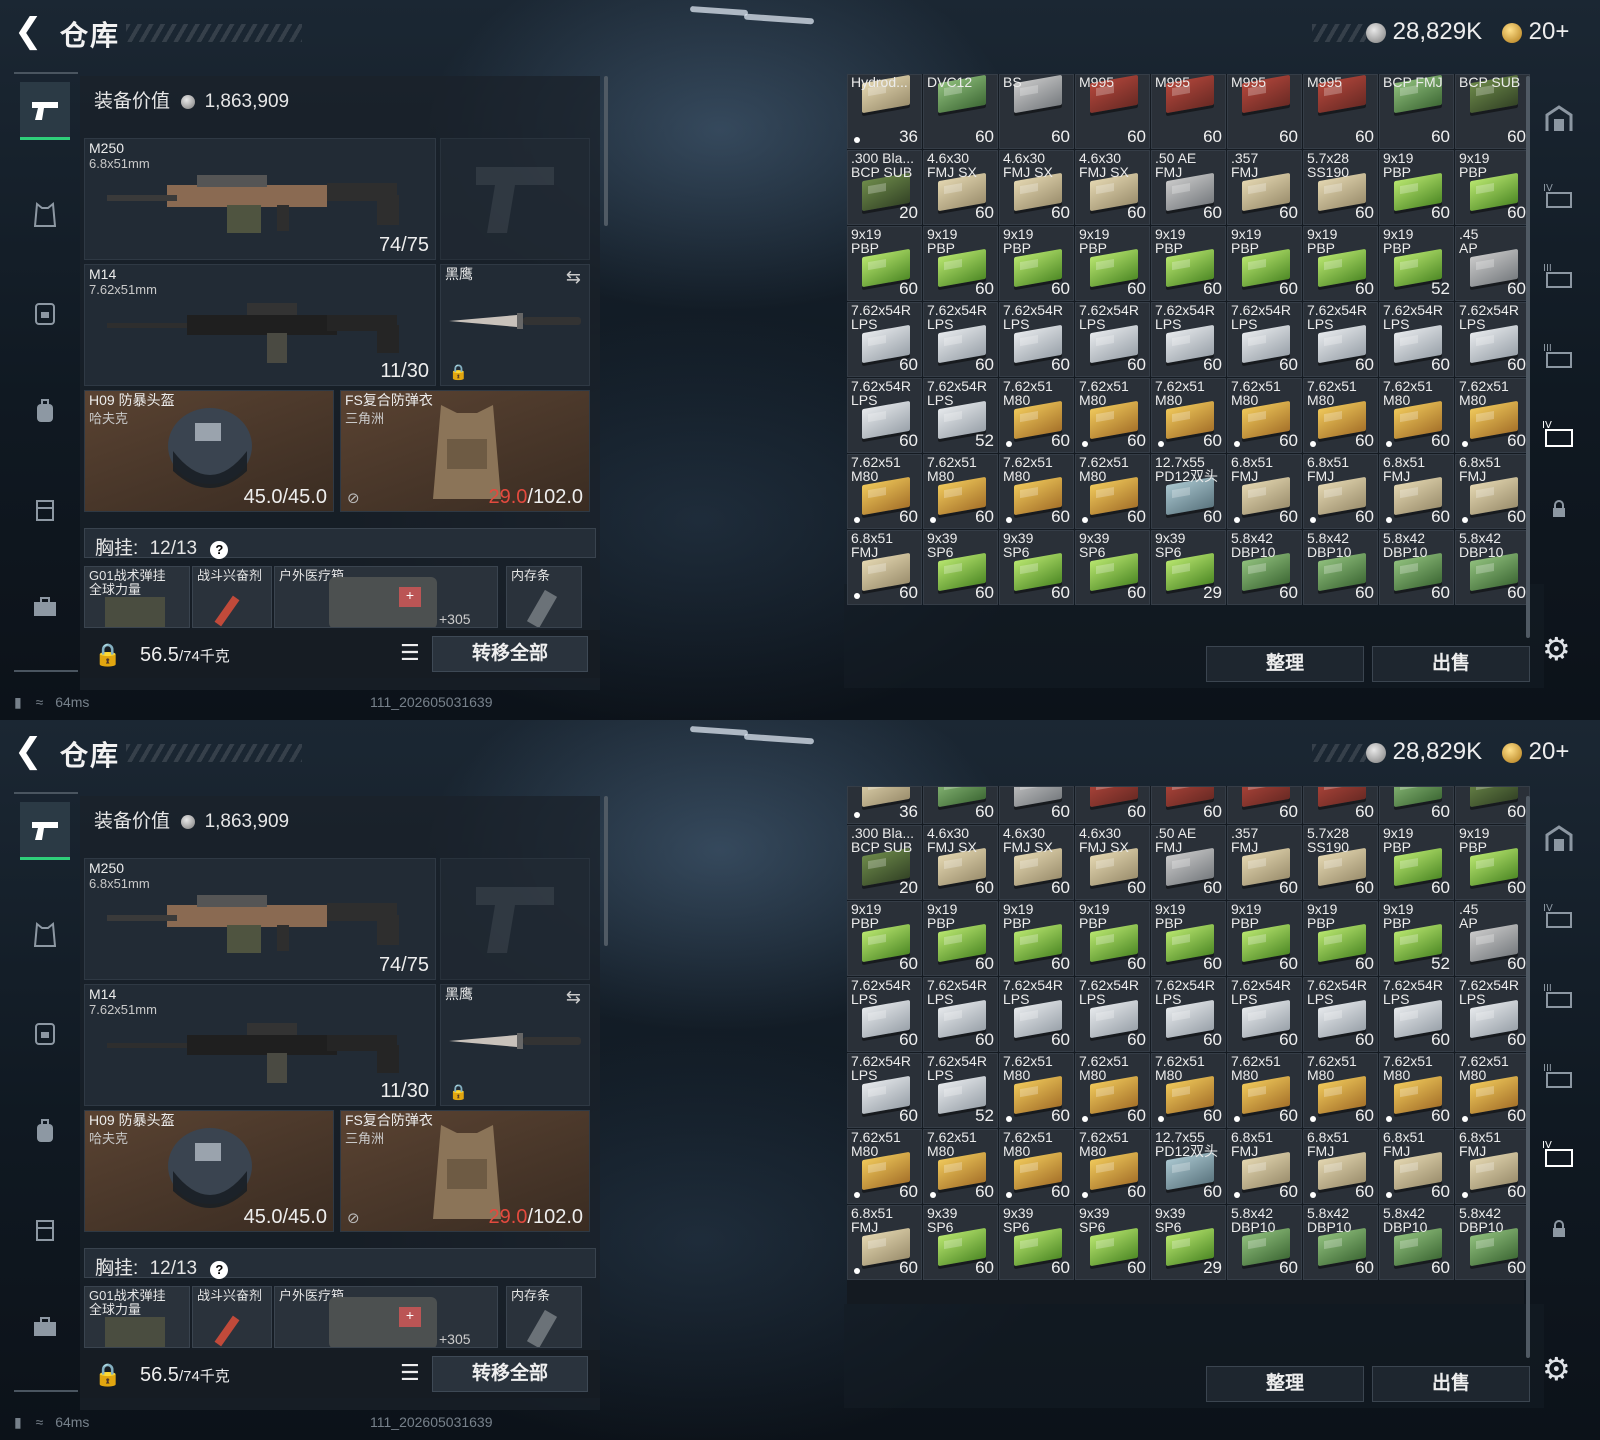 The height and width of the screenshot is (1440, 1600). What do you see at coordinates (219, 550) in the screenshot?
I see `help-icon: ?` at bounding box center [219, 550].